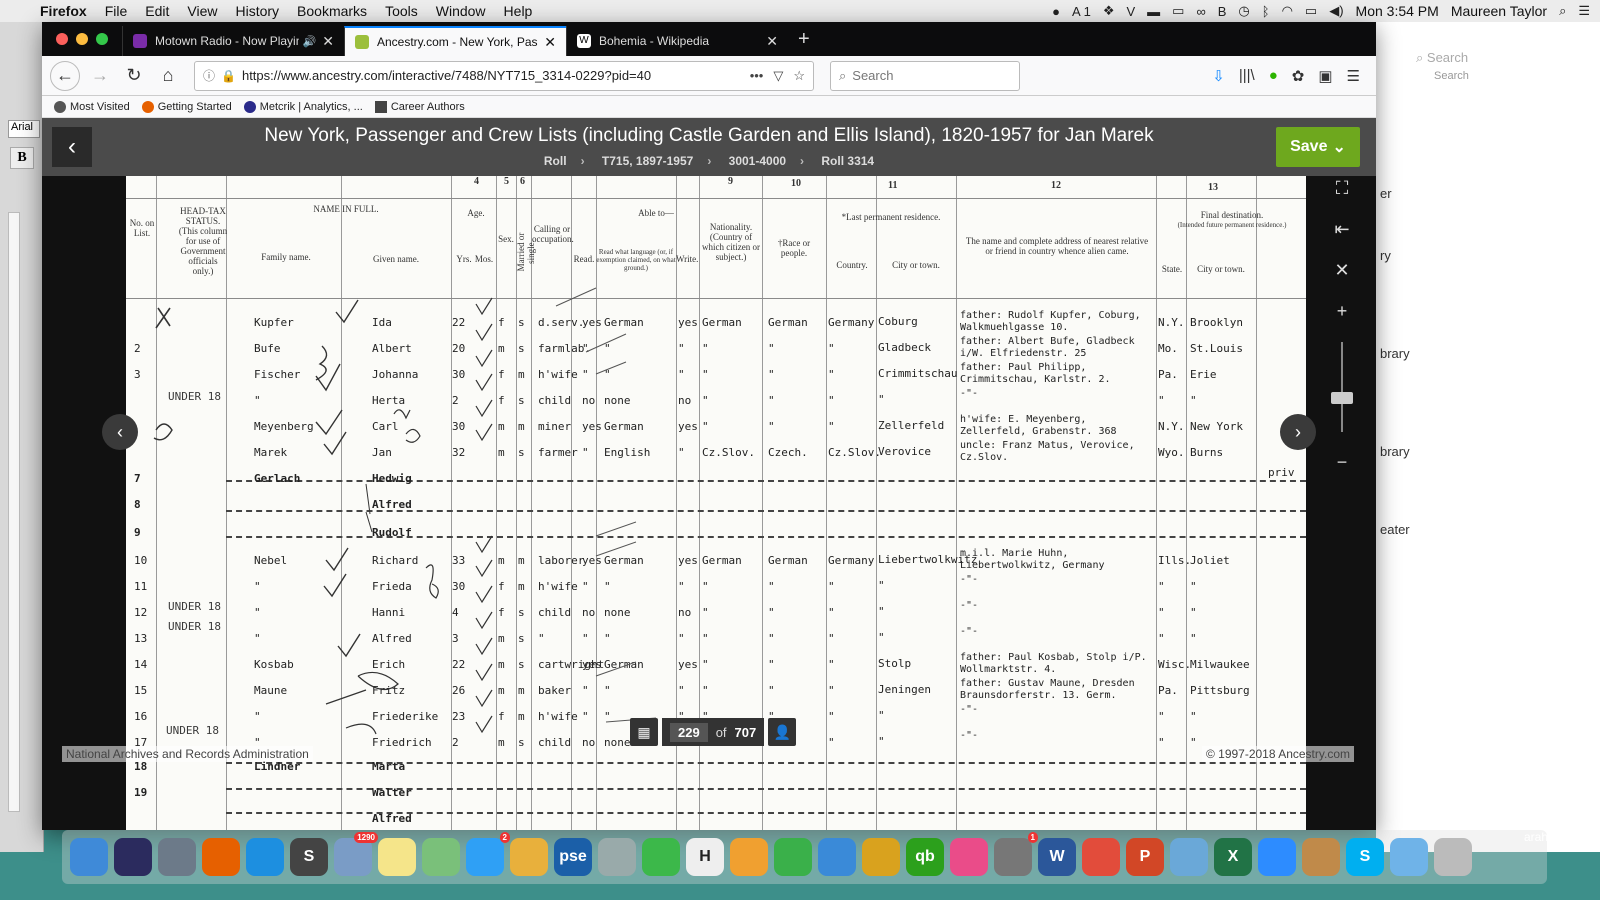 The height and width of the screenshot is (900, 1600). What do you see at coordinates (100, 76) in the screenshot?
I see `forward-button: →` at bounding box center [100, 76].